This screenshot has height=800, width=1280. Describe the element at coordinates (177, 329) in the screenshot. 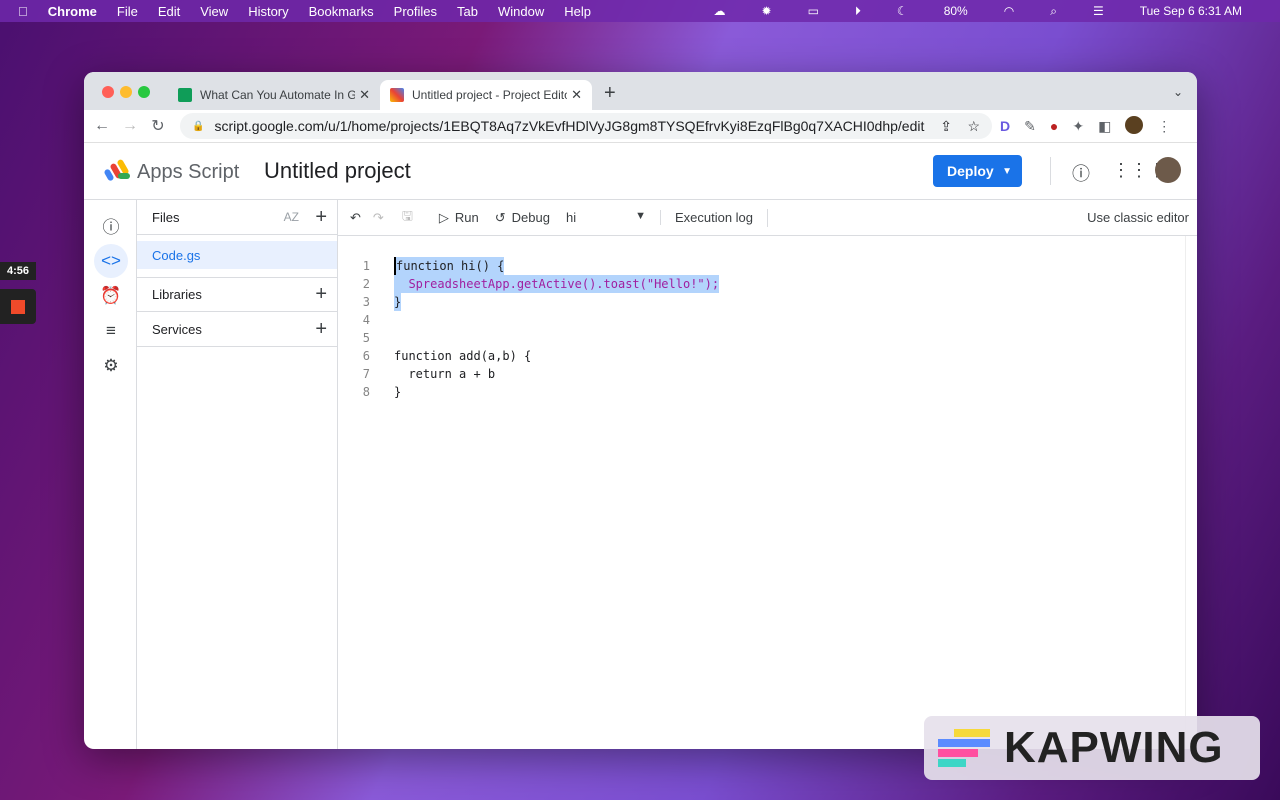

I see `services-label: Services` at that location.